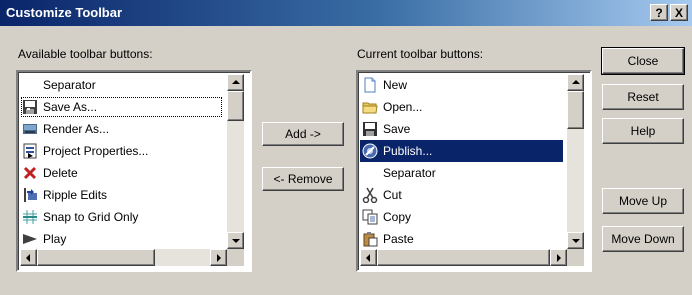  Describe the element at coordinates (643, 239) in the screenshot. I see `move-down-button: Move Down` at that location.